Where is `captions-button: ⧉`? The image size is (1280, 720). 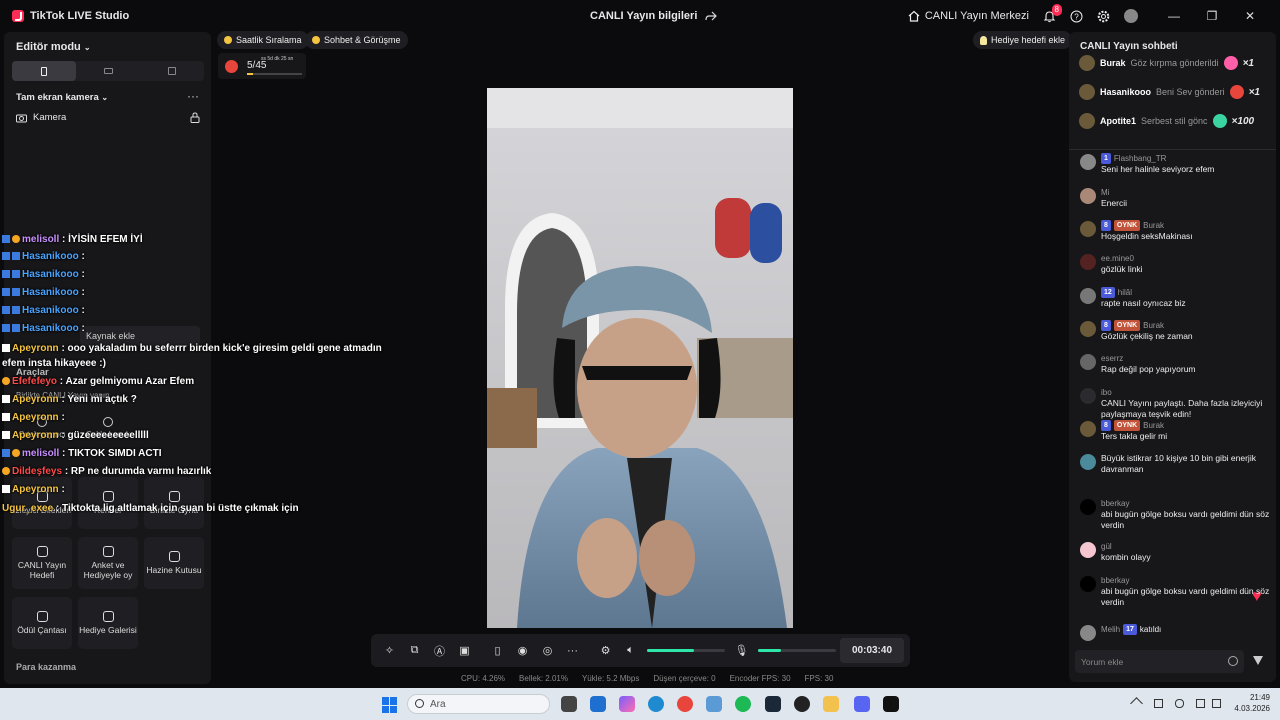
captions-button: ⧉ is located at coordinates (414, 650).